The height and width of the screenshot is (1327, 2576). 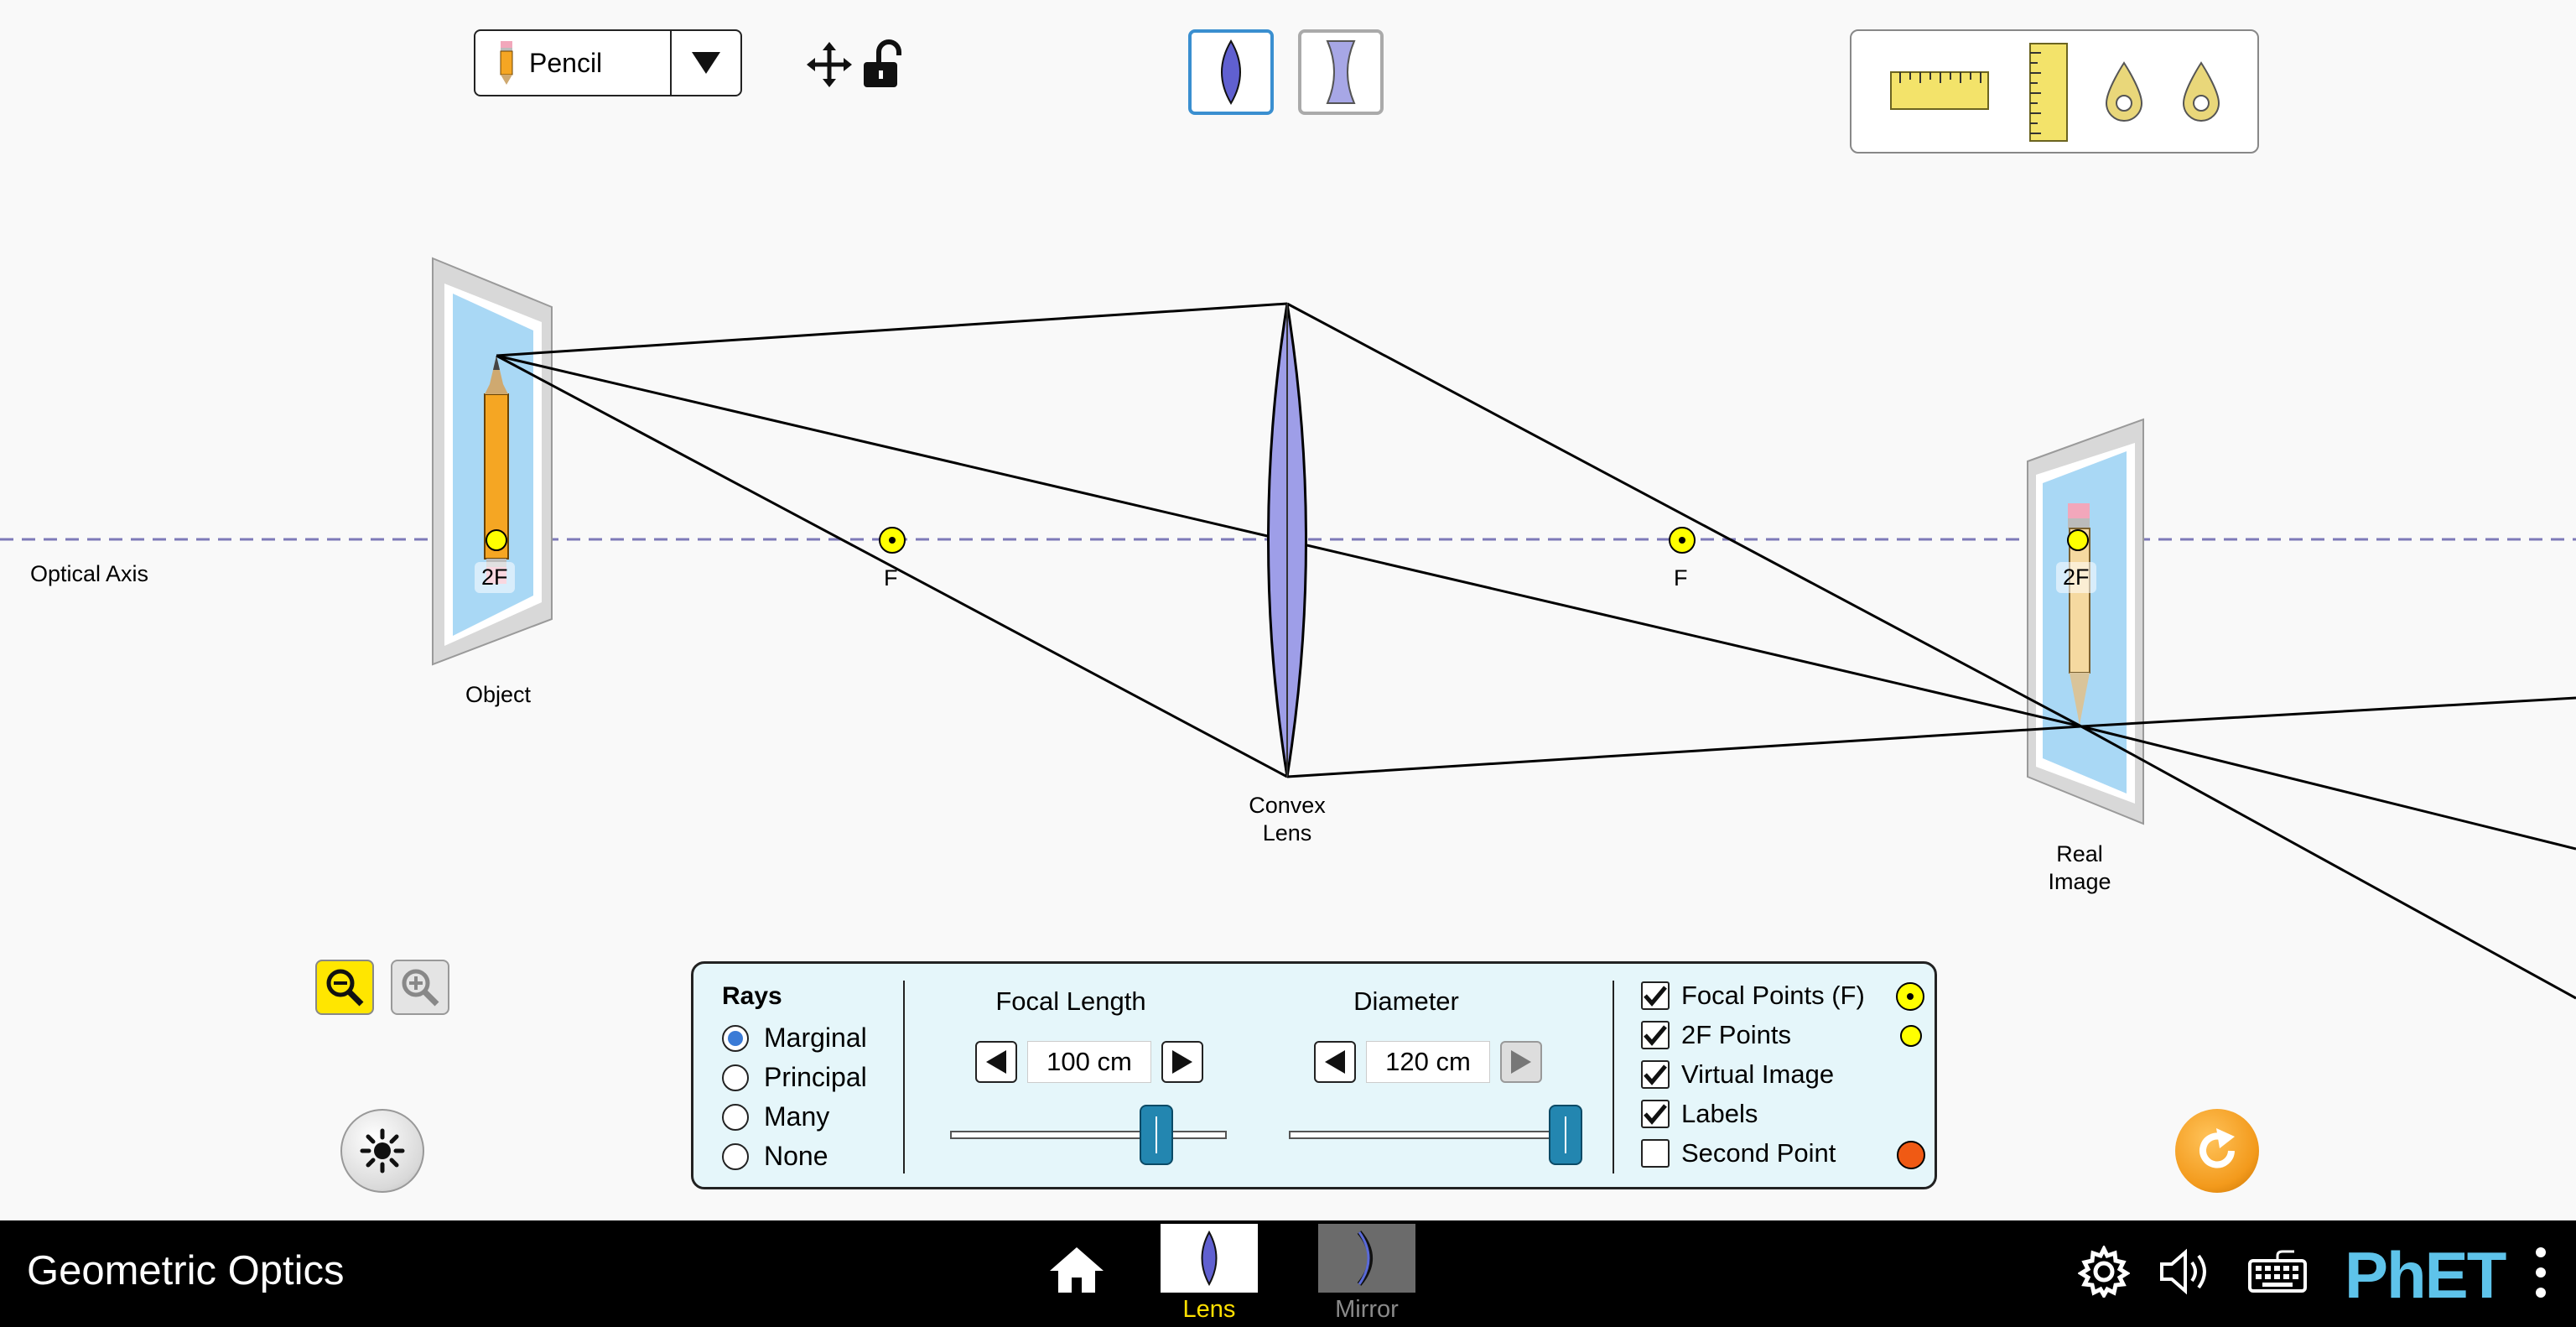 What do you see at coordinates (829, 64) in the screenshot?
I see `four-way-arrow-icon` at bounding box center [829, 64].